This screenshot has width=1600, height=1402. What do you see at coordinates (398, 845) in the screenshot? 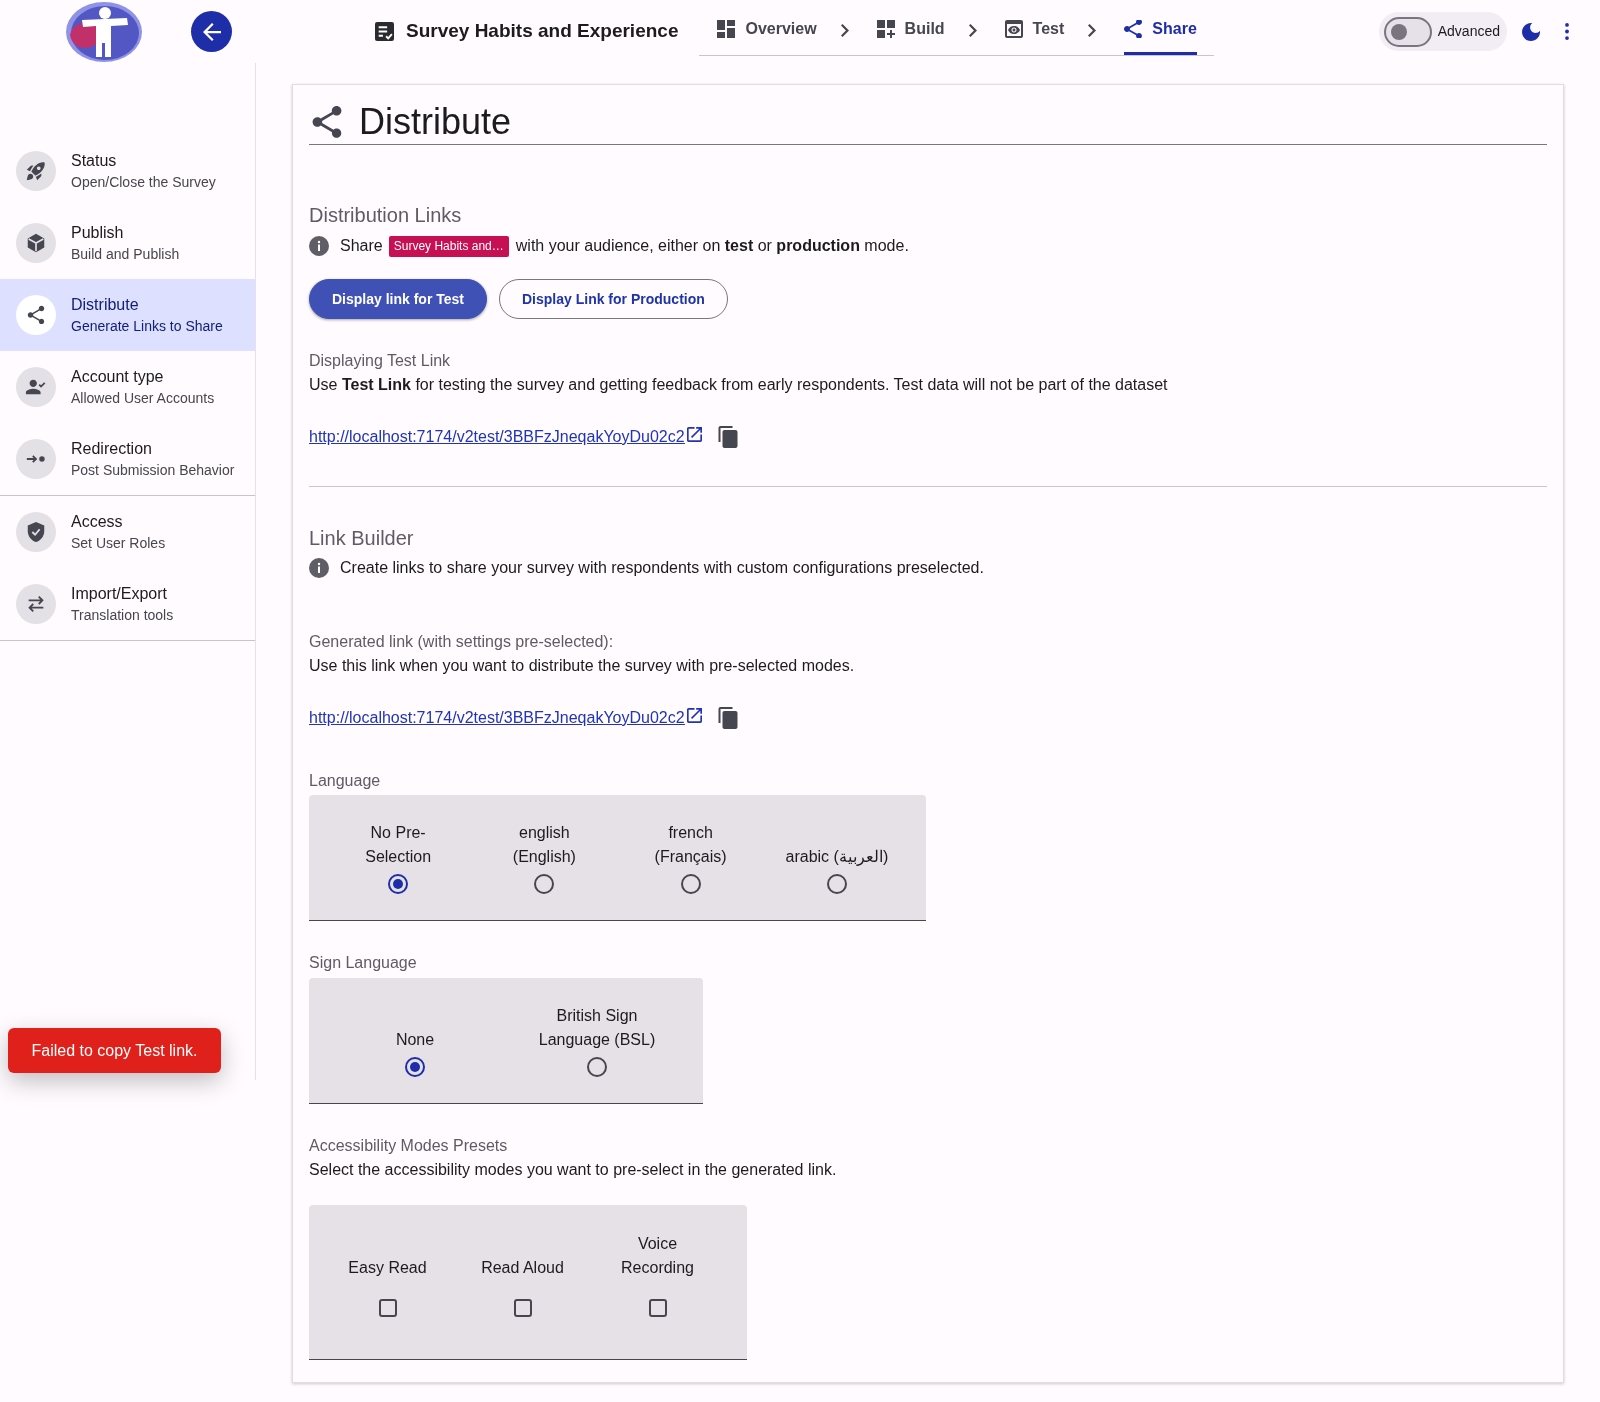
I see `option-label: No Pre-Selection` at bounding box center [398, 845].